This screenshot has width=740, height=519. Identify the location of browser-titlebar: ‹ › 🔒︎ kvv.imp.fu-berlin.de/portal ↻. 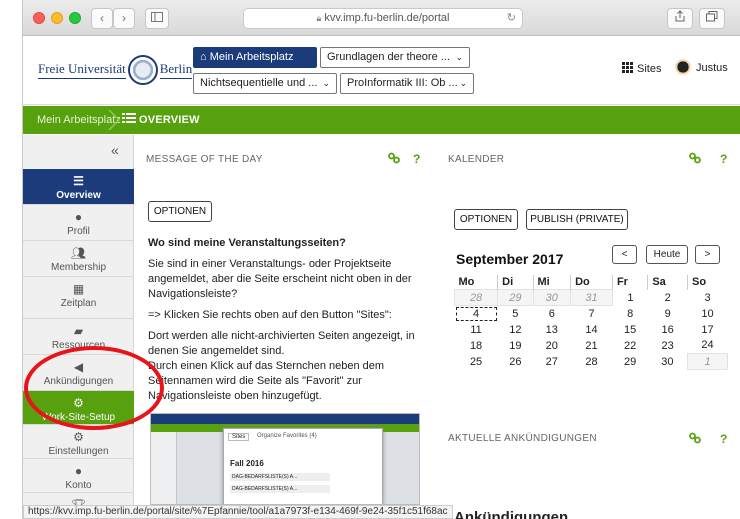
(381, 18).